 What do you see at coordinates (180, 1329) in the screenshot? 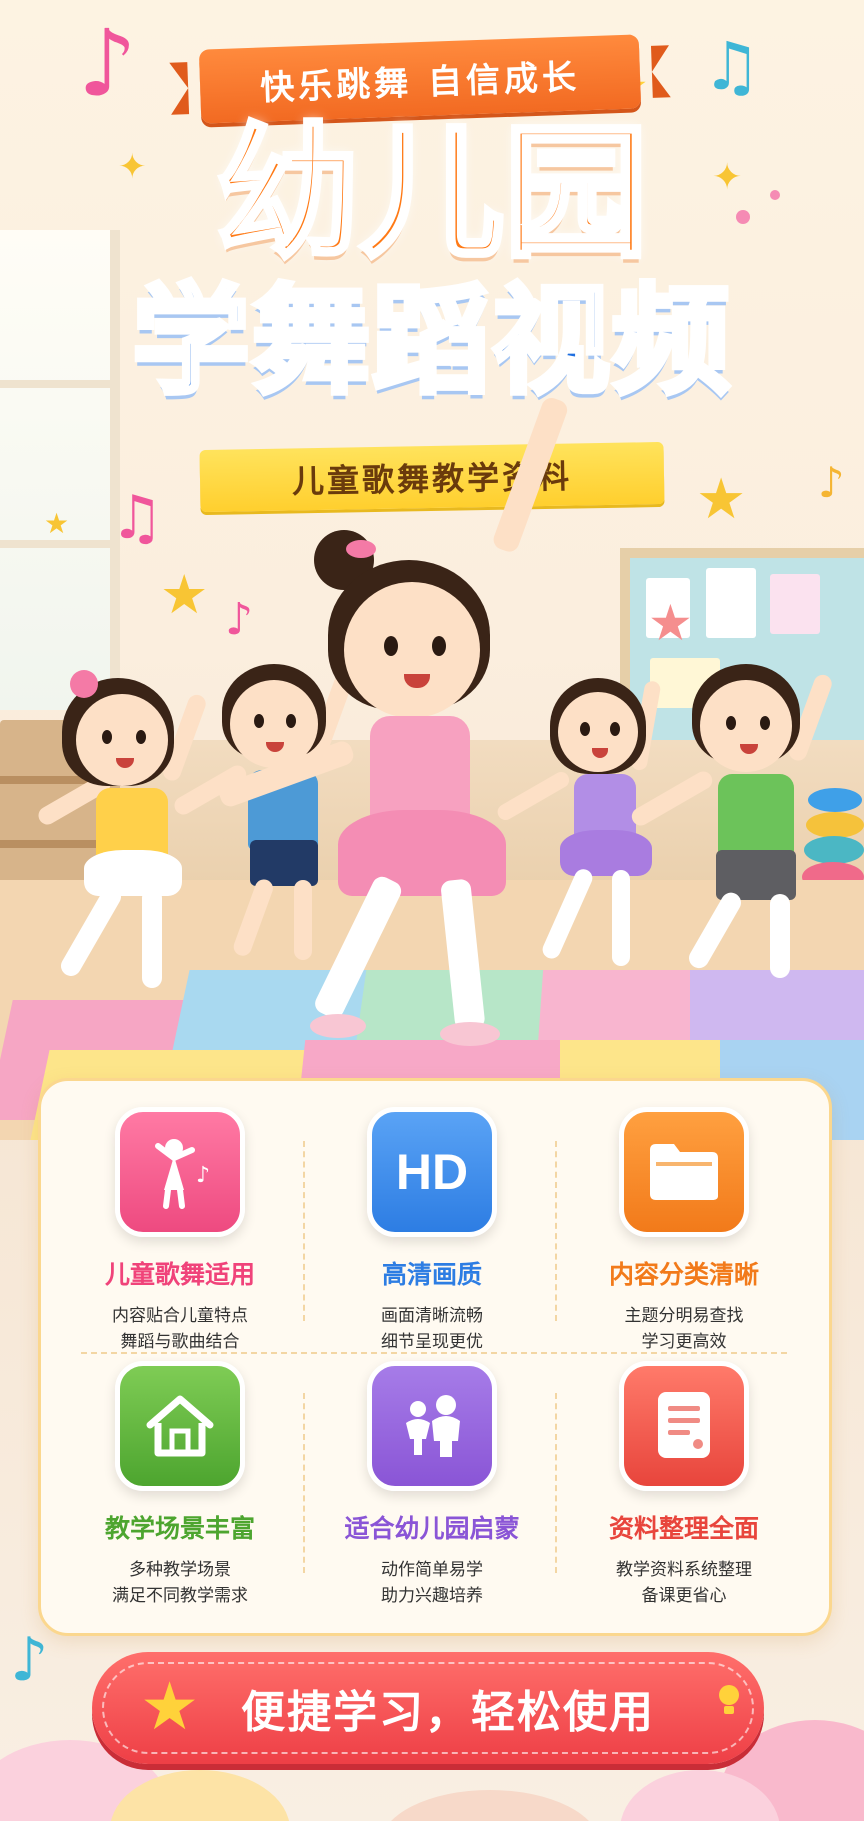
I see `feature-desc: 内容贴合儿童特点 舞蹈与歌曲结合` at bounding box center [180, 1329].